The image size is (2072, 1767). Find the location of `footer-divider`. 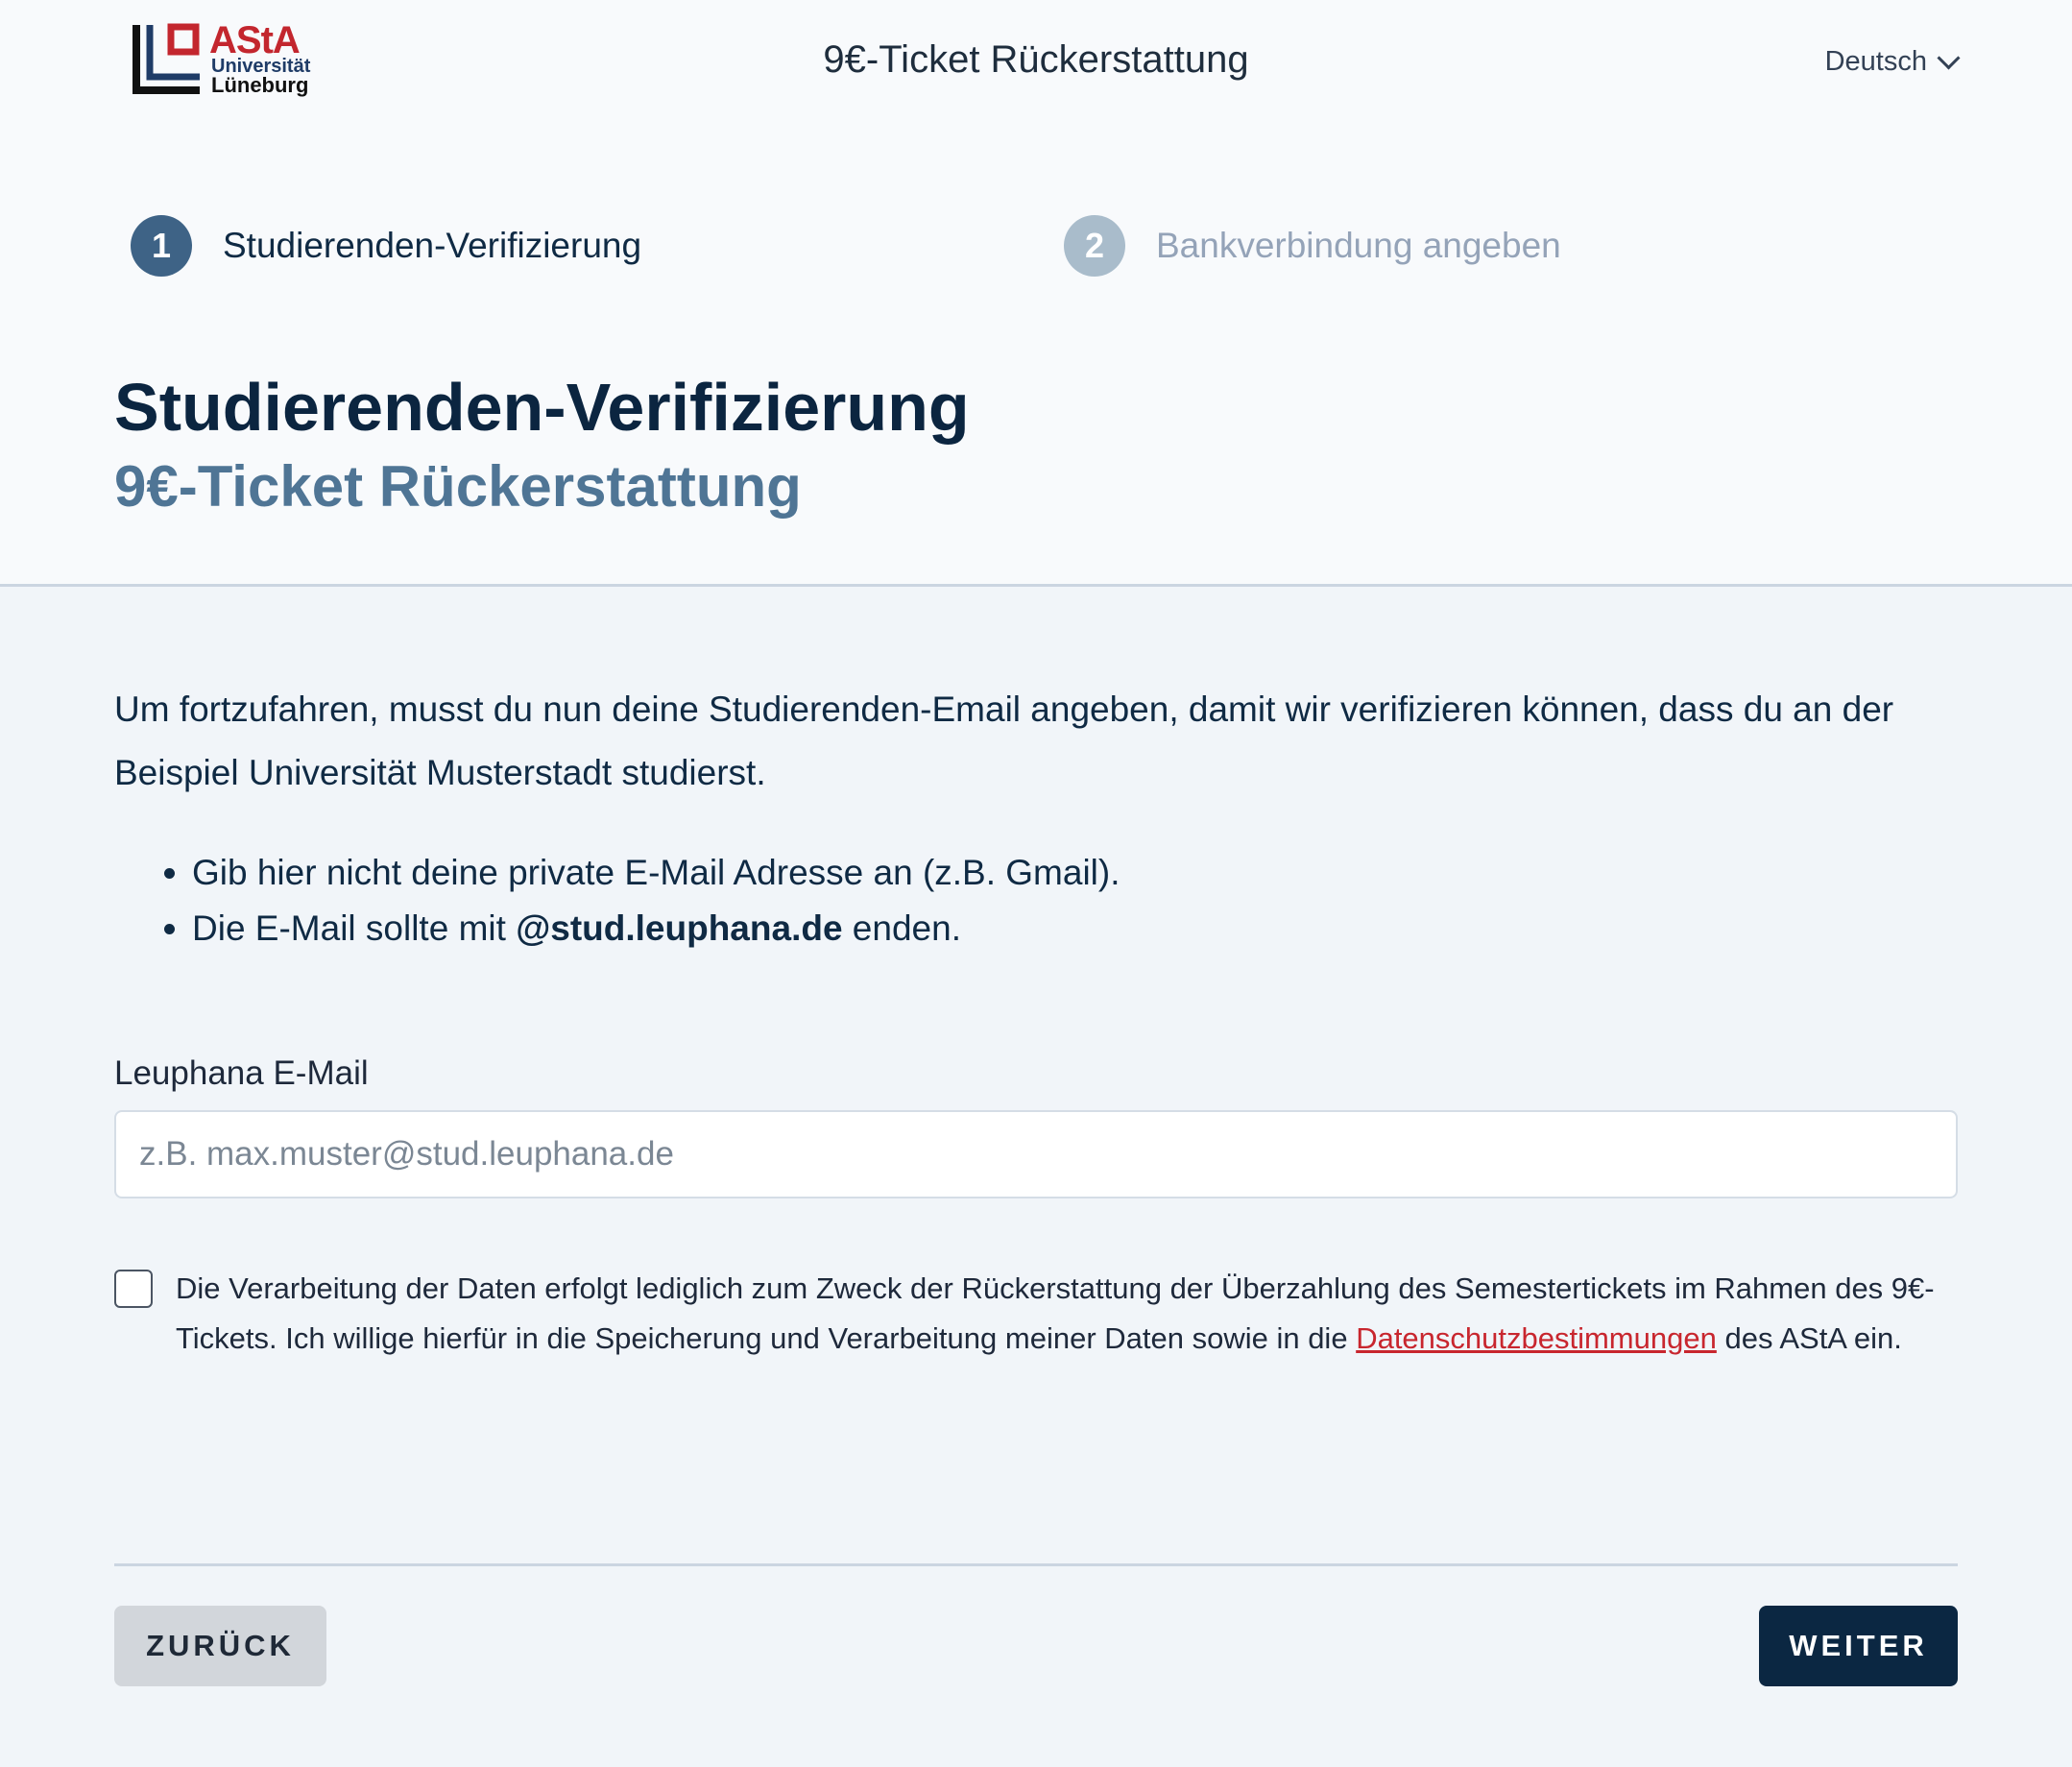

footer-divider is located at coordinates (1036, 1565).